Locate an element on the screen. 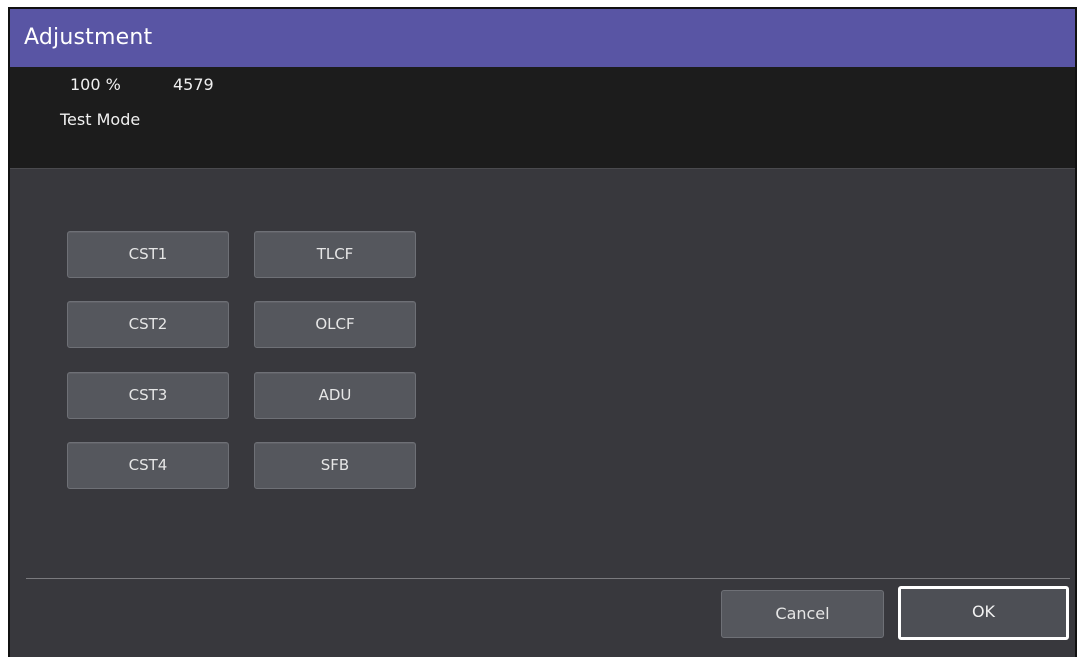 The width and height of the screenshot is (1085, 665). tray-button-cst1: CST1 is located at coordinates (148, 254).